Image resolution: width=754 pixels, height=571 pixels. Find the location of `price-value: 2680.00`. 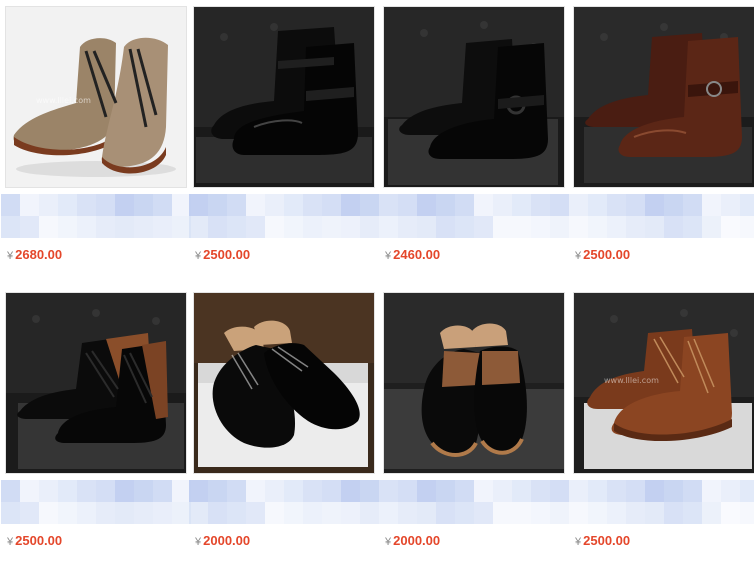

price-value: 2680.00 is located at coordinates (39, 254).